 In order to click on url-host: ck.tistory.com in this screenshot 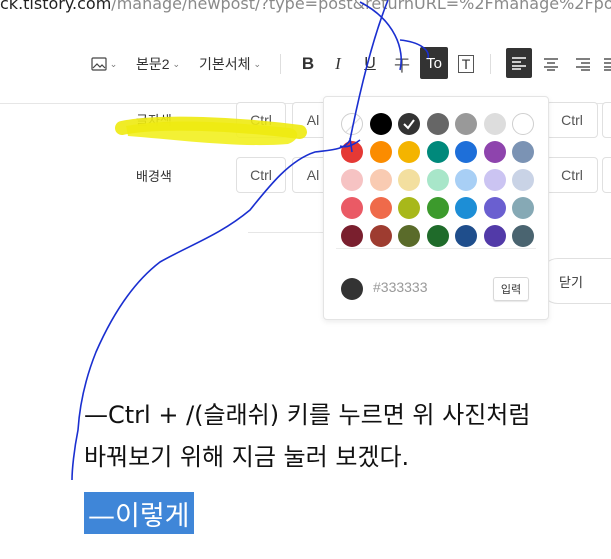, I will do `click(56, 6)`.